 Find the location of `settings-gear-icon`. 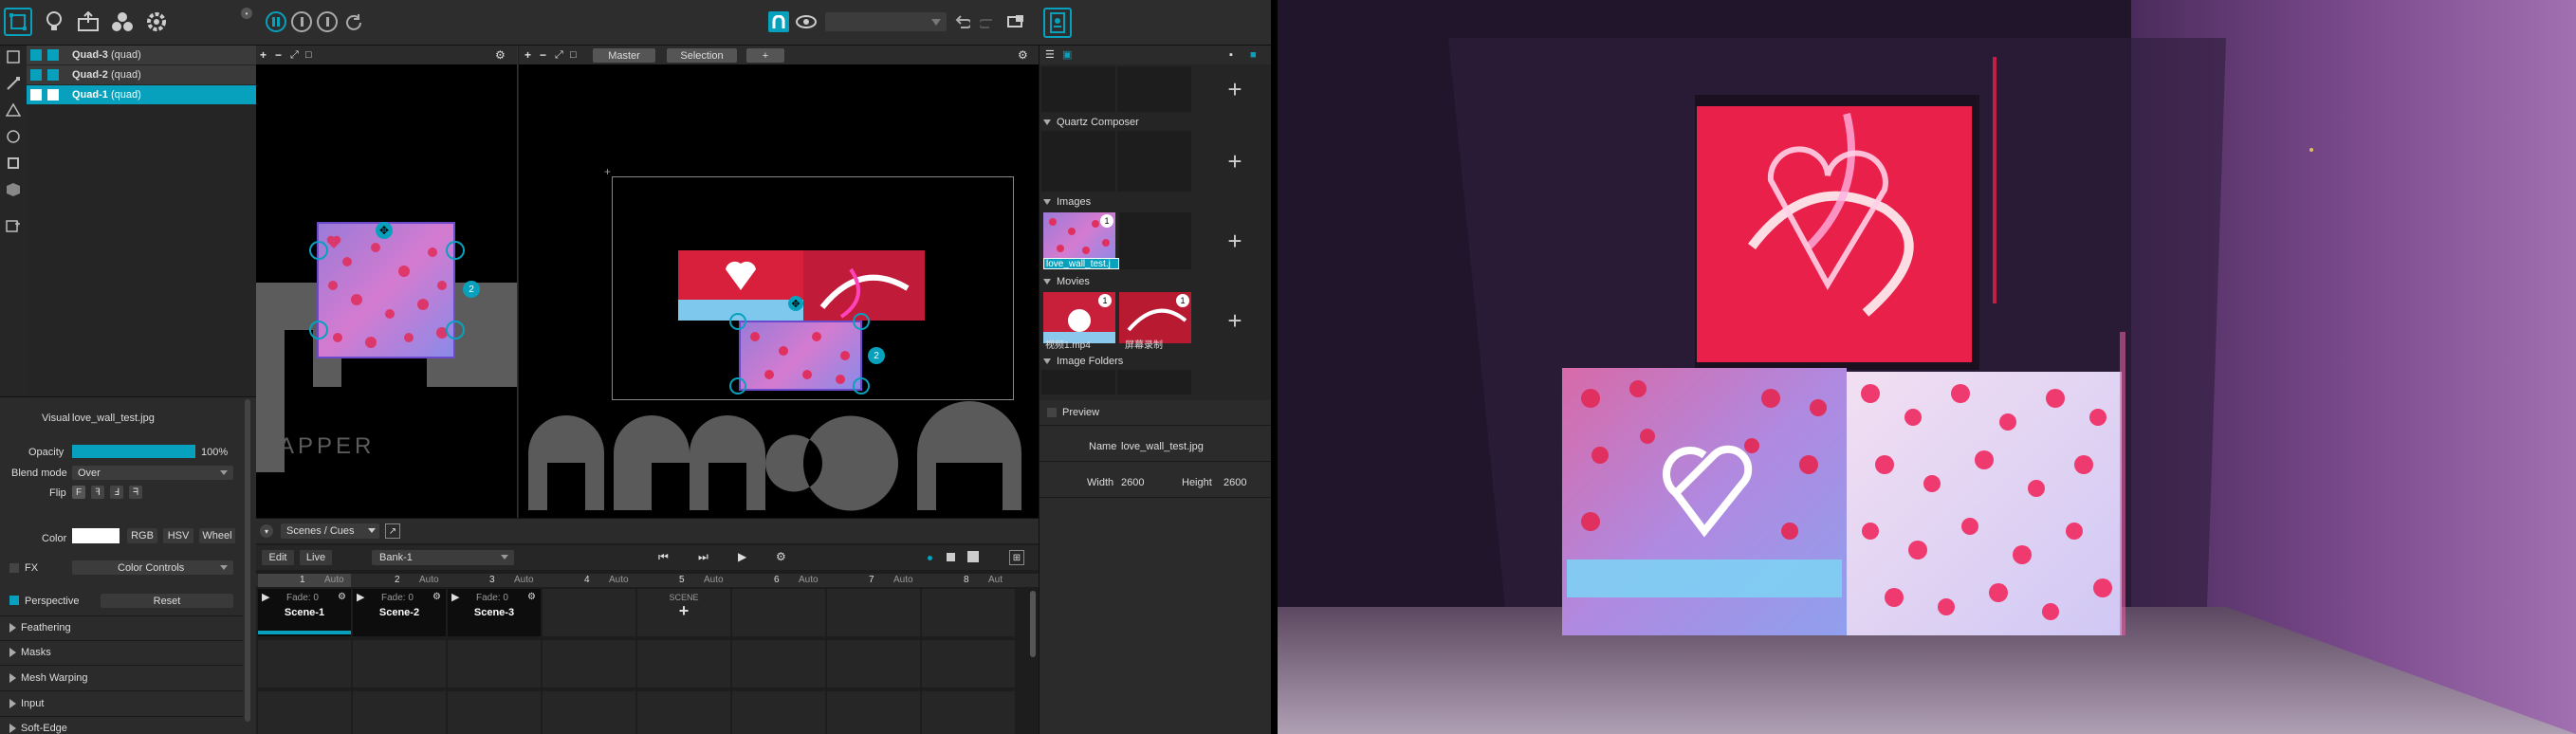

settings-gear-icon is located at coordinates (156, 22).